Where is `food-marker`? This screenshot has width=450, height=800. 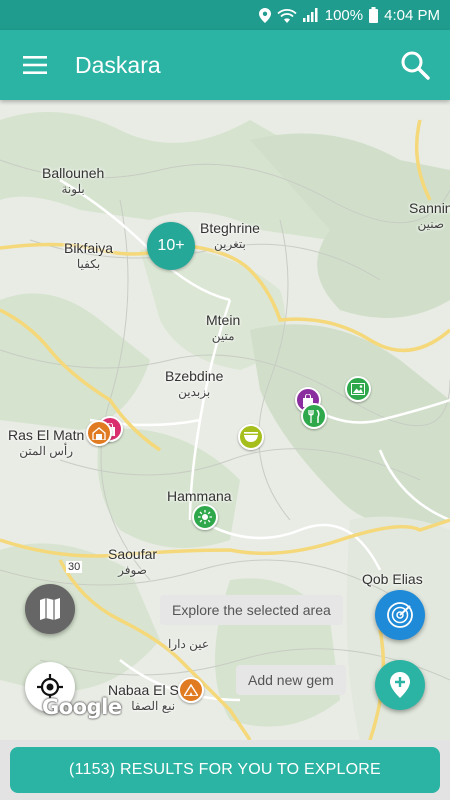
food-marker is located at coordinates (314, 416).